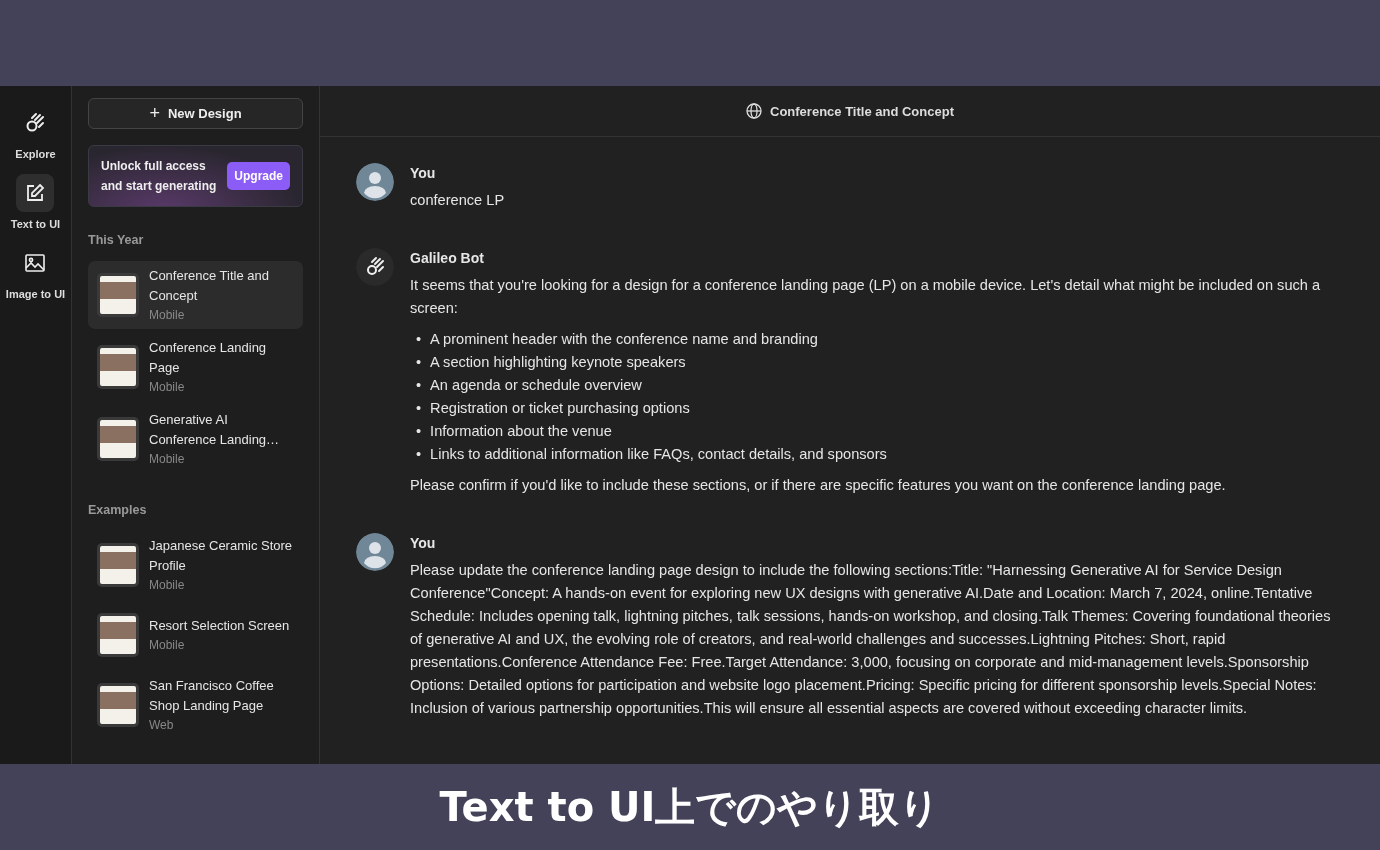 The height and width of the screenshot is (850, 1380). Describe the element at coordinates (818, 485) in the screenshot. I see `message-text: Please confirm if you'd like to include these sections, or if there are specific features you want on the conference landing page.` at that location.